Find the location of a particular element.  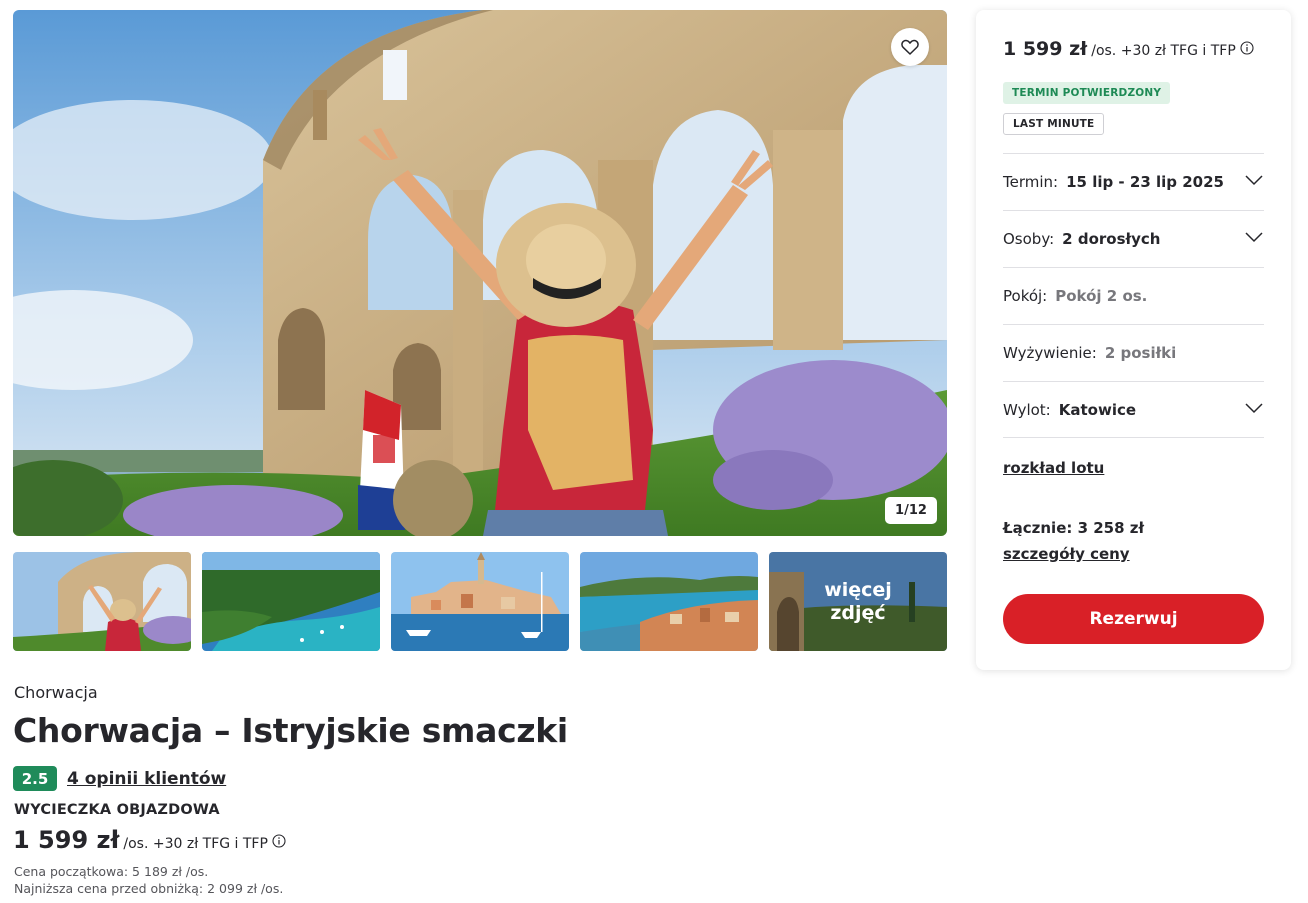

booking-price-value: 1 599 zł is located at coordinates (1045, 49).